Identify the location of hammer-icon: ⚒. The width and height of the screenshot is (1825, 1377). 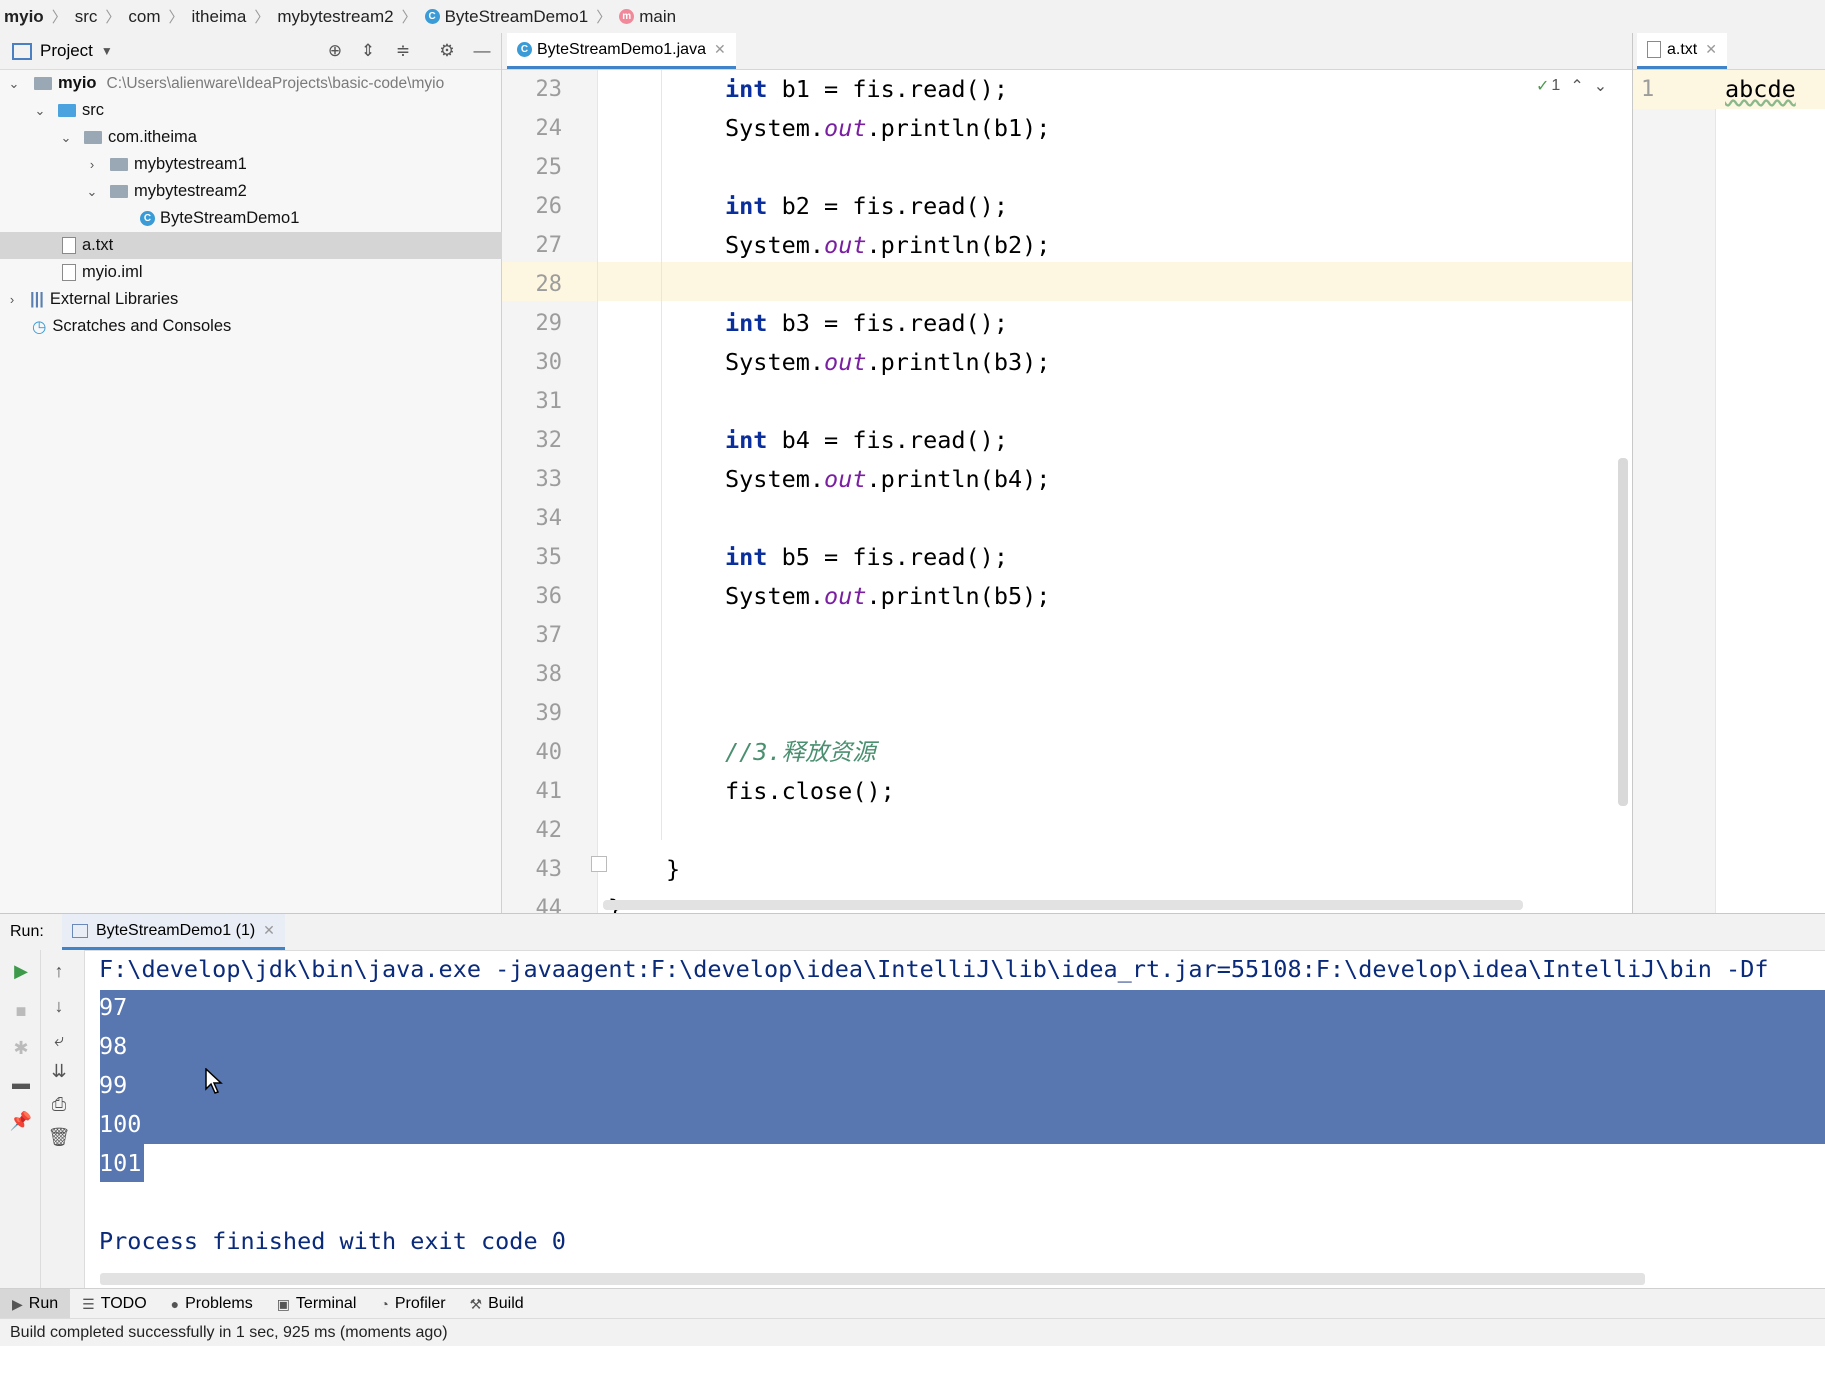
(476, 1303).